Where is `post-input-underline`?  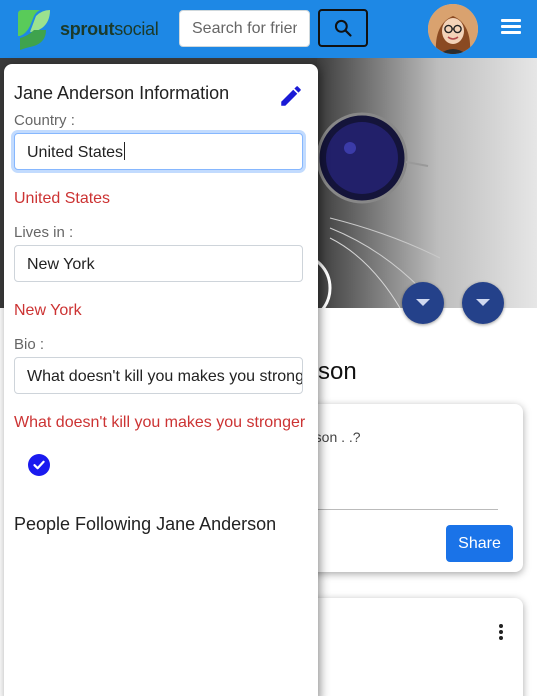 post-input-underline is located at coordinates (404, 509).